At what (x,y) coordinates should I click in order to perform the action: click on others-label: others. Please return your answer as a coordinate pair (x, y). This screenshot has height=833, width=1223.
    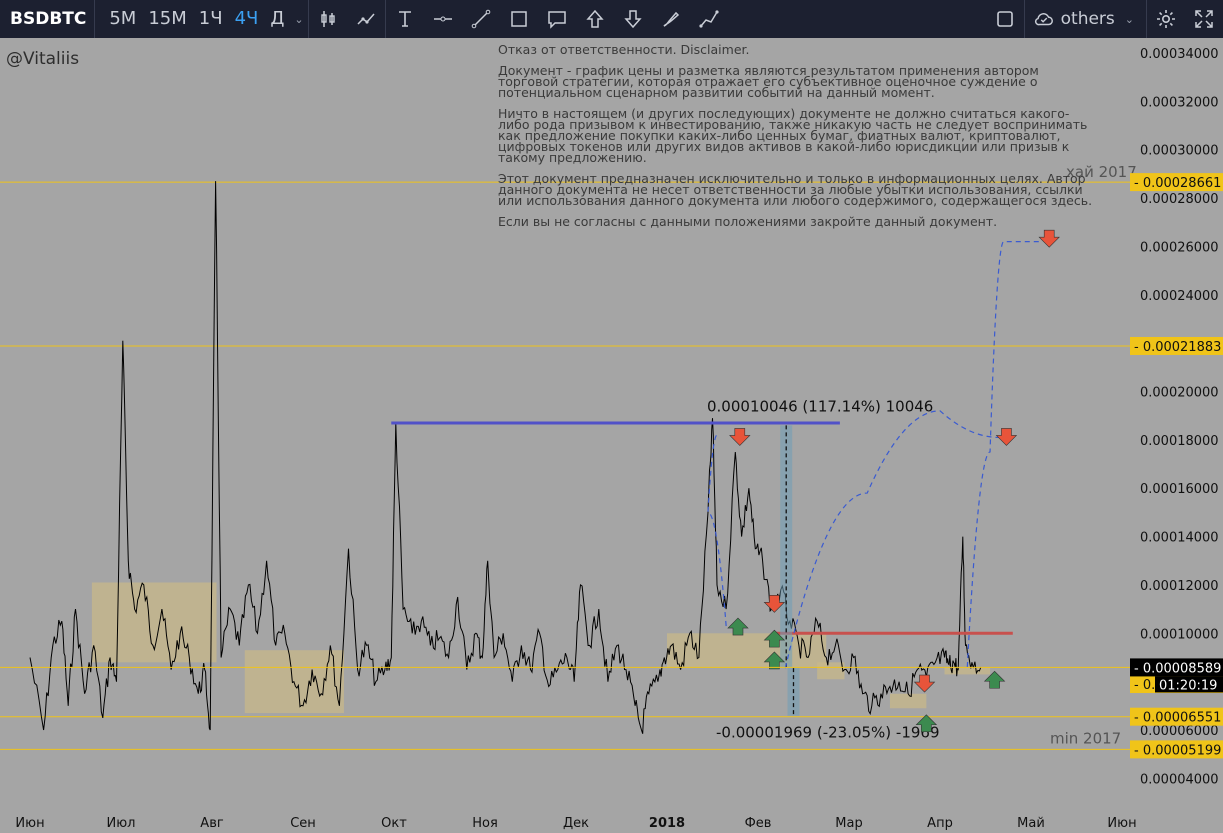
    Looking at the image, I should click on (1087, 19).